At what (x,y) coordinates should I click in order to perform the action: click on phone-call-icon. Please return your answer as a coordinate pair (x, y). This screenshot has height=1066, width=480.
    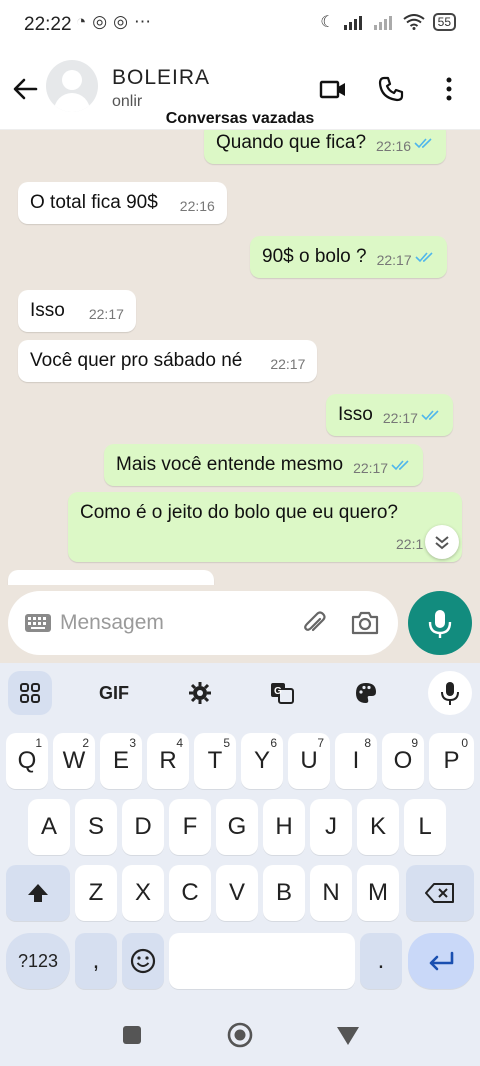
    Looking at the image, I should click on (391, 89).